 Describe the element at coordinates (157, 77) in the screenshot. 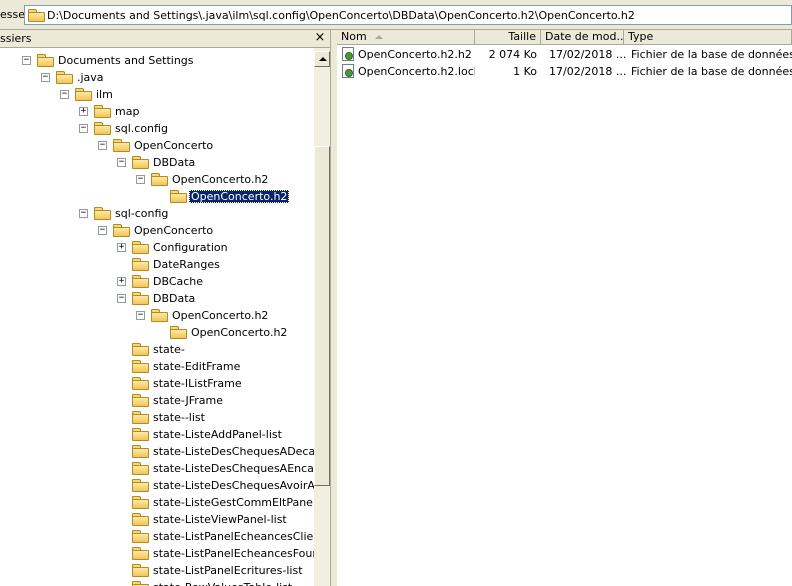

I see `tree-node: − .java` at that location.